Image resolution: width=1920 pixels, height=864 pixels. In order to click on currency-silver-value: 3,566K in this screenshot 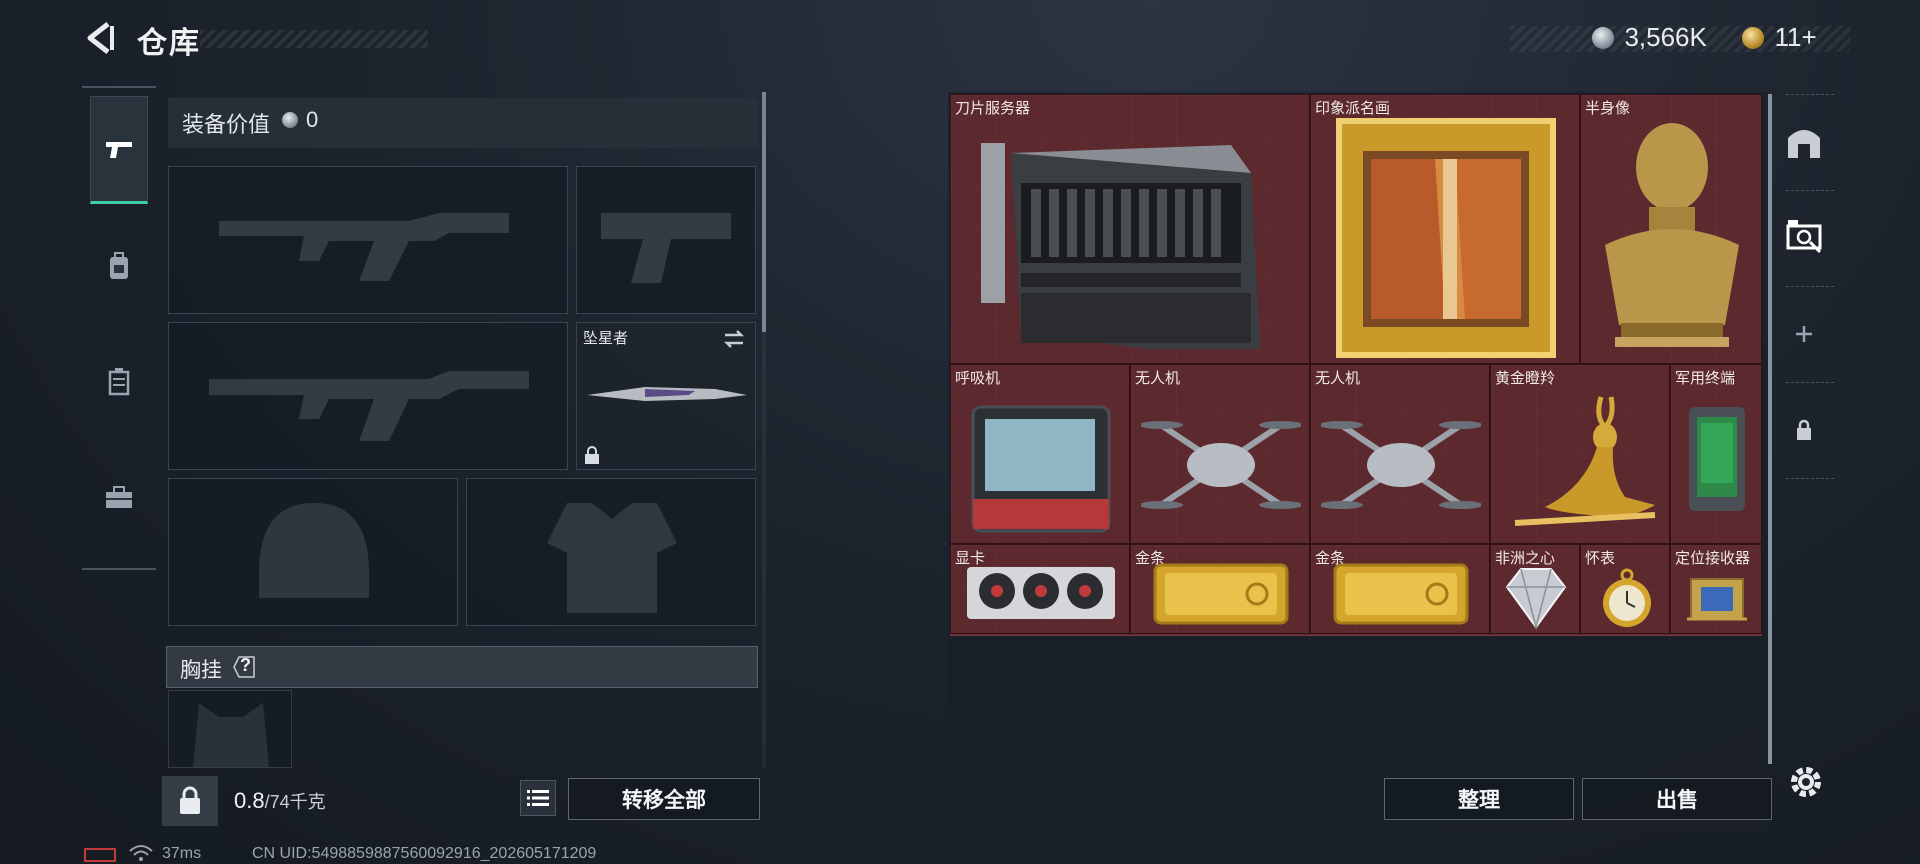, I will do `click(1665, 37)`.